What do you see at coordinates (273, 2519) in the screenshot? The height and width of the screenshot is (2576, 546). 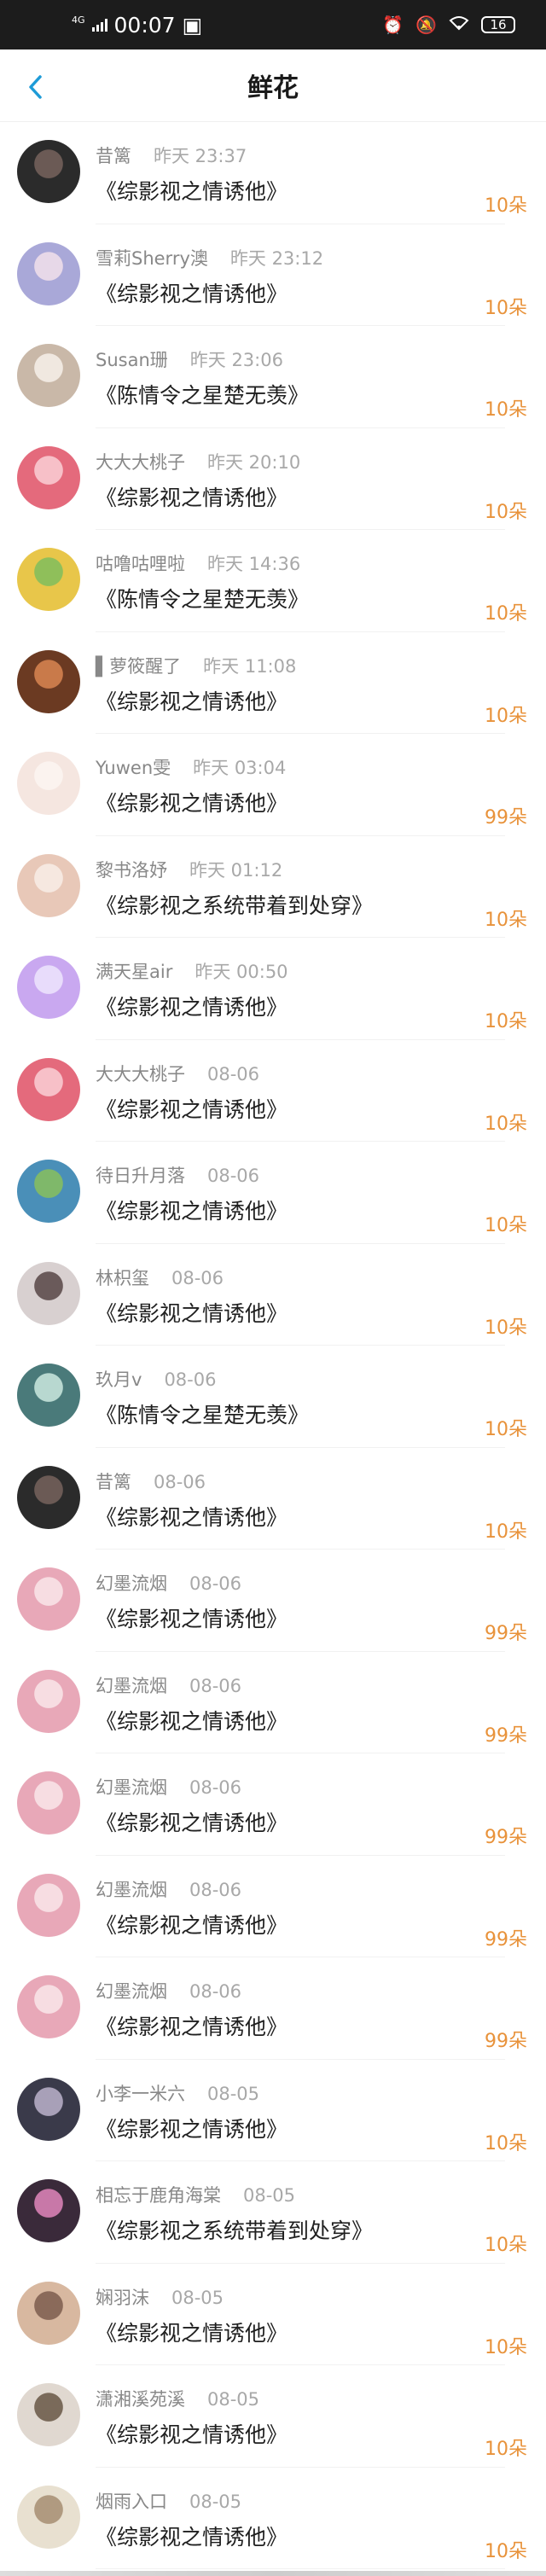 I see `list-item: 烟雨入口 08-05 《综影视之情诱他》 10朵` at bounding box center [273, 2519].